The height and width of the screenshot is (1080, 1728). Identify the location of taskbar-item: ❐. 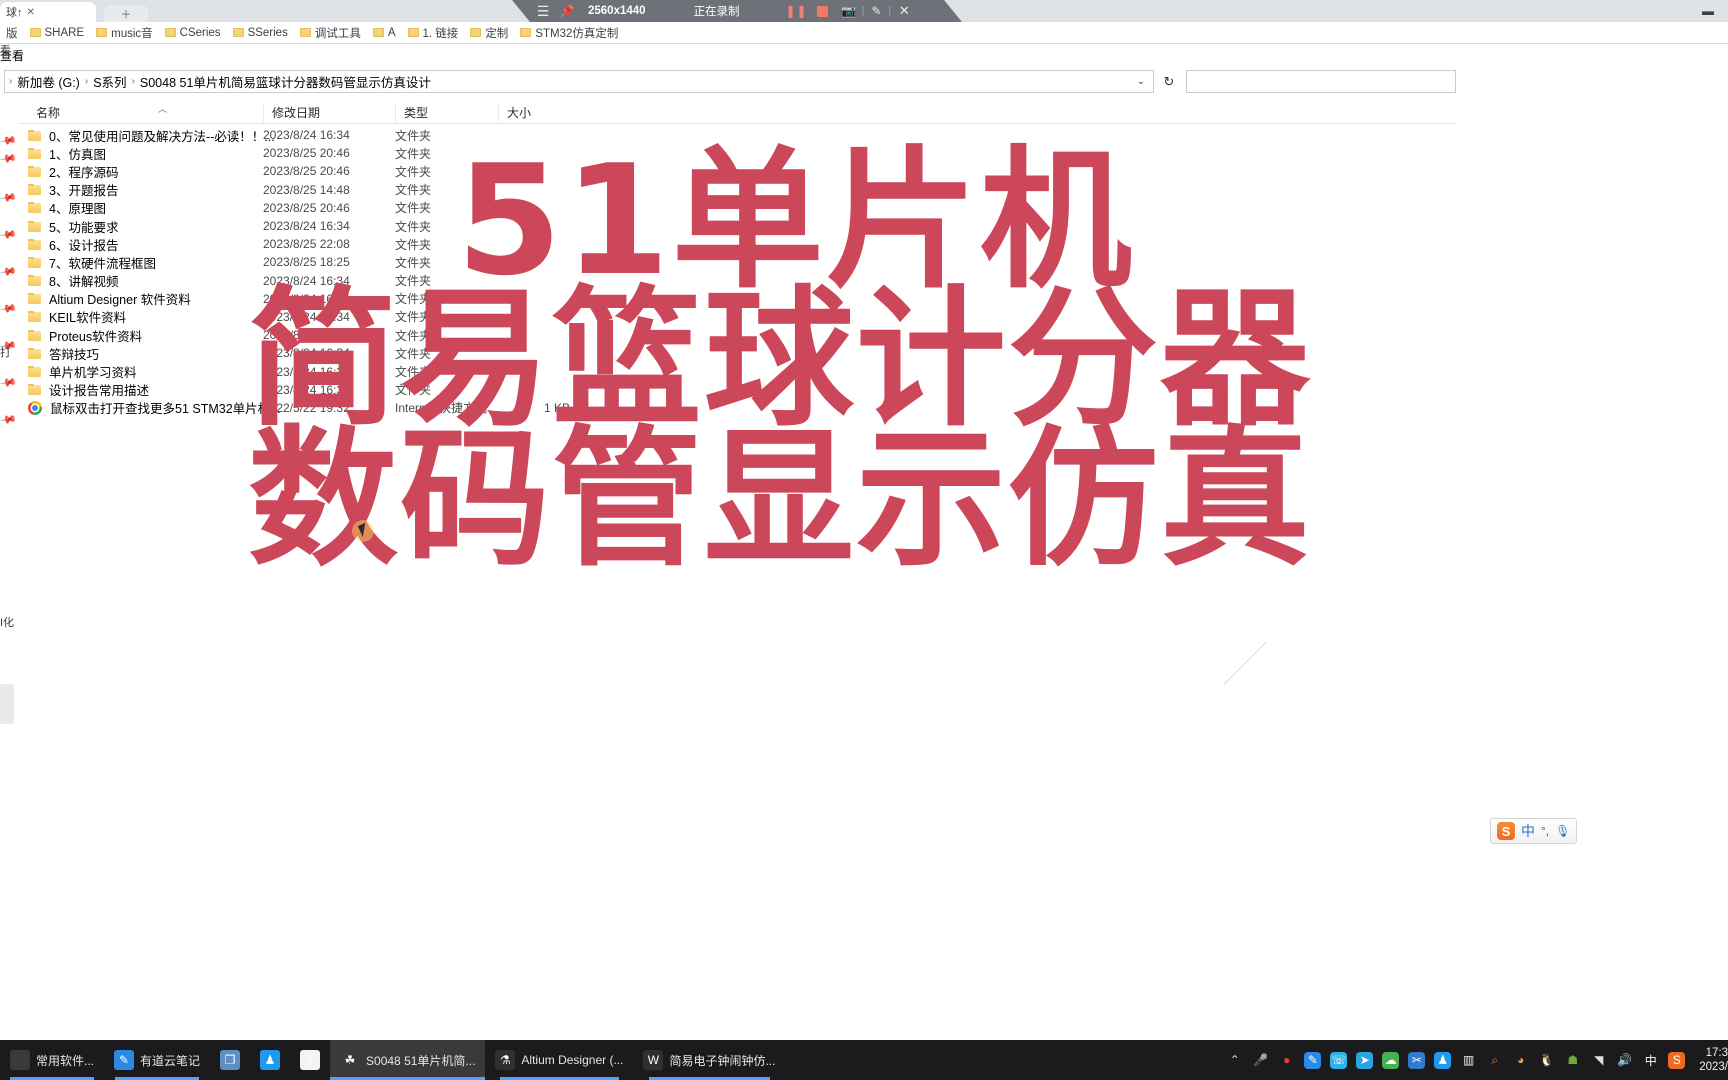
(230, 1060).